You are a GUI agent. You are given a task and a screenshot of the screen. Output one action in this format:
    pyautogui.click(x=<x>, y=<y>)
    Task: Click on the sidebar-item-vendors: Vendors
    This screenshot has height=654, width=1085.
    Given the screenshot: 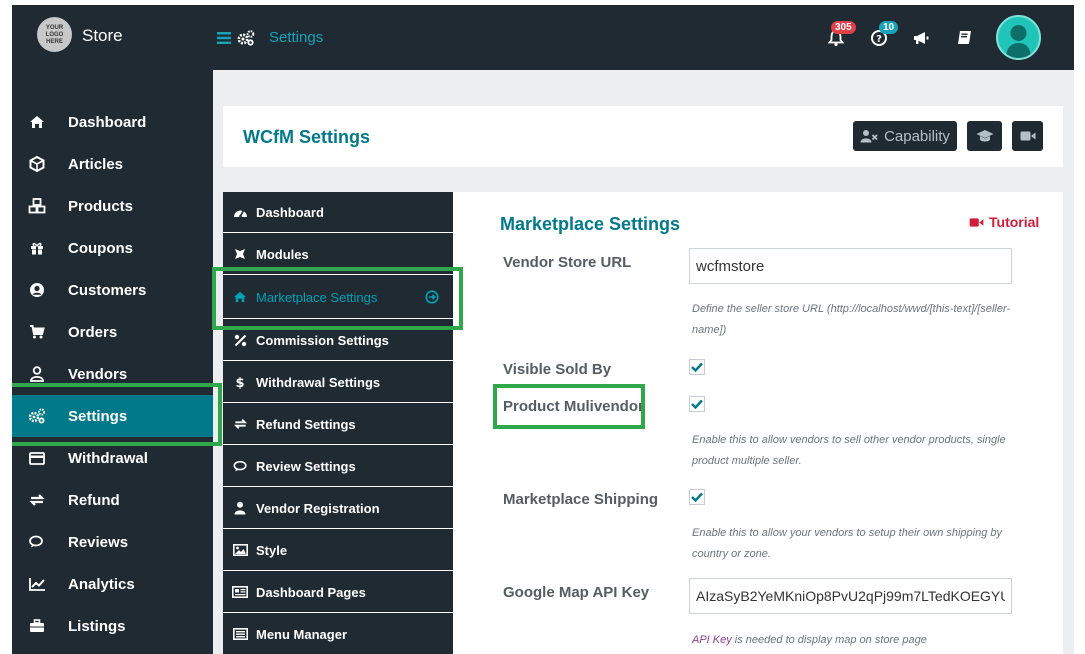 What is the action you would take?
    pyautogui.click(x=112, y=374)
    